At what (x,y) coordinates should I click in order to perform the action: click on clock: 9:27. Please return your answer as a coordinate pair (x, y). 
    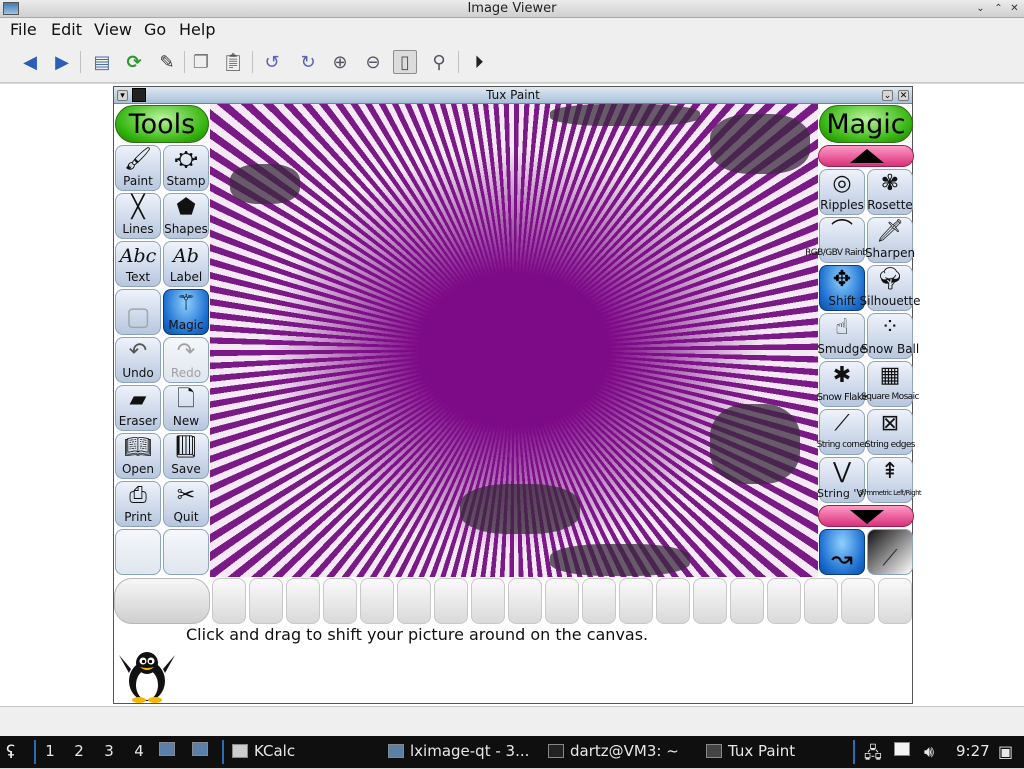
    Looking at the image, I should click on (973, 751).